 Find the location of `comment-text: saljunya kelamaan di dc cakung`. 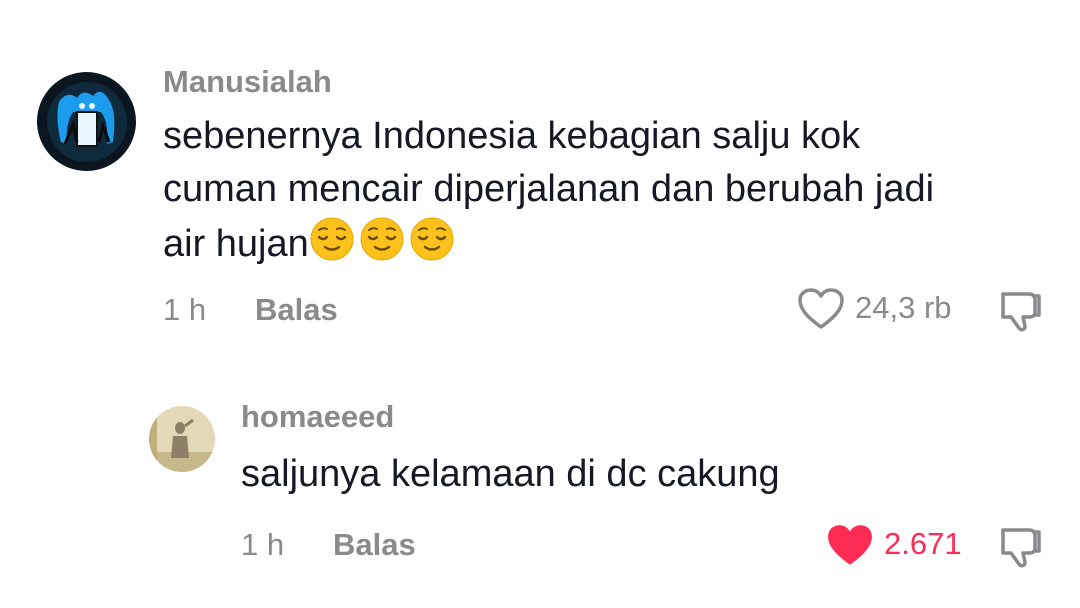

comment-text: saljunya kelamaan di dc cakung is located at coordinates (510, 474).